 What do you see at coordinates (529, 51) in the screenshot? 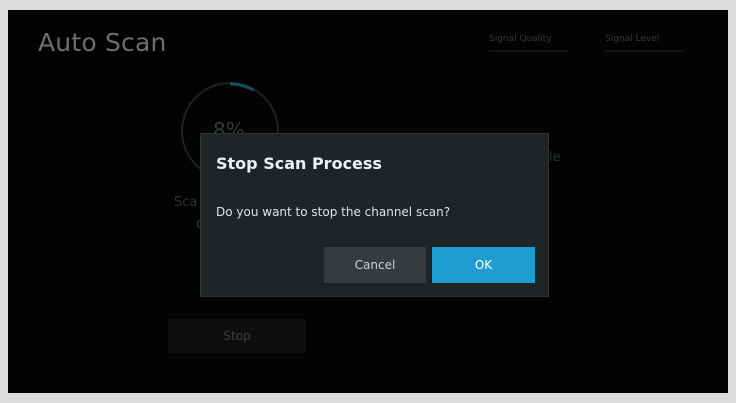
I see `signal-quality-bar` at bounding box center [529, 51].